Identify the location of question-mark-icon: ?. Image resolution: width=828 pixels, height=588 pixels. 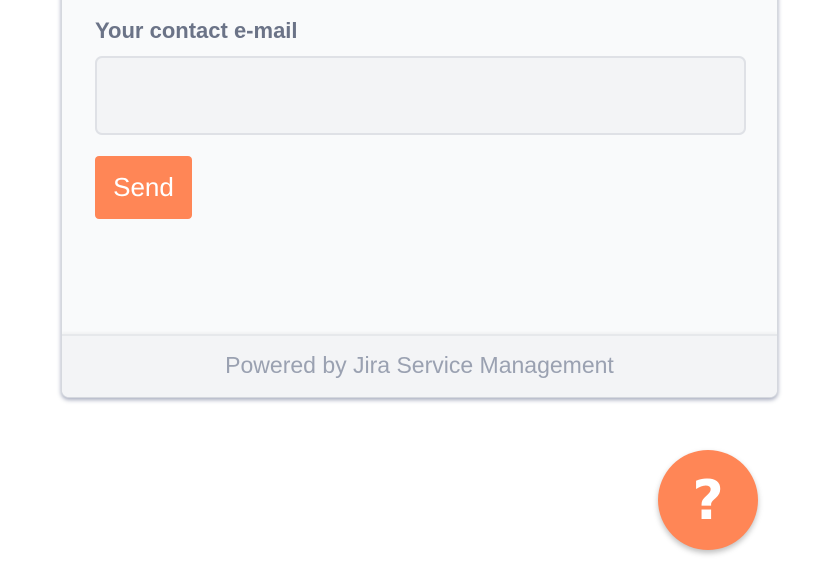
(708, 500).